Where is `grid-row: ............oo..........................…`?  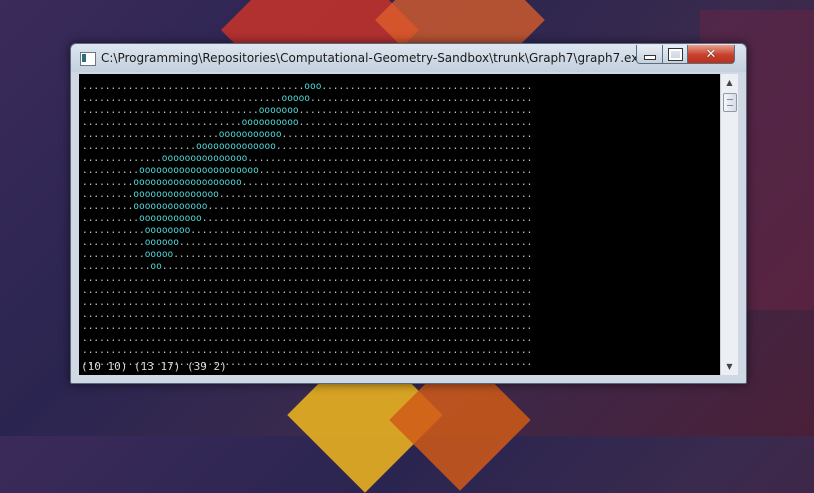
grid-row: ............oo..........................… is located at coordinates (307, 266).